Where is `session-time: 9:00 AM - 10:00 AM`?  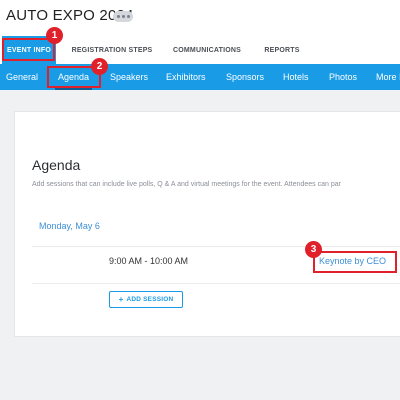 session-time: 9:00 AM - 10:00 AM is located at coordinates (149, 261).